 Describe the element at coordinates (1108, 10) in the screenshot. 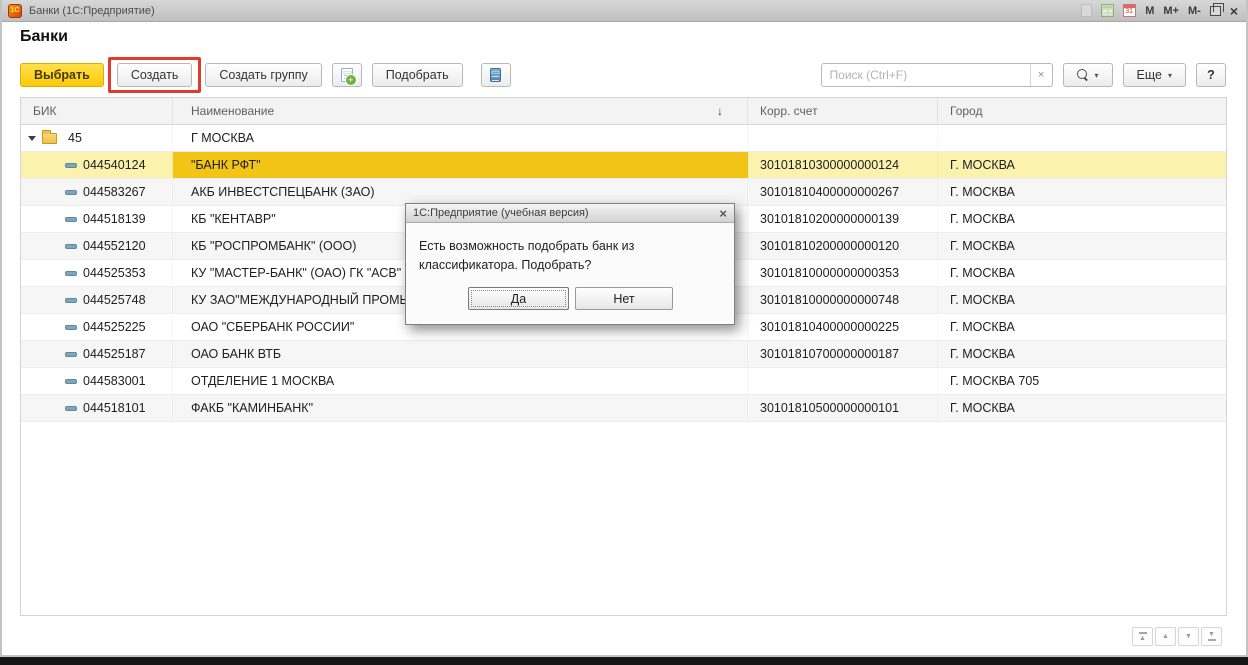

I see `calculator-icon` at that location.